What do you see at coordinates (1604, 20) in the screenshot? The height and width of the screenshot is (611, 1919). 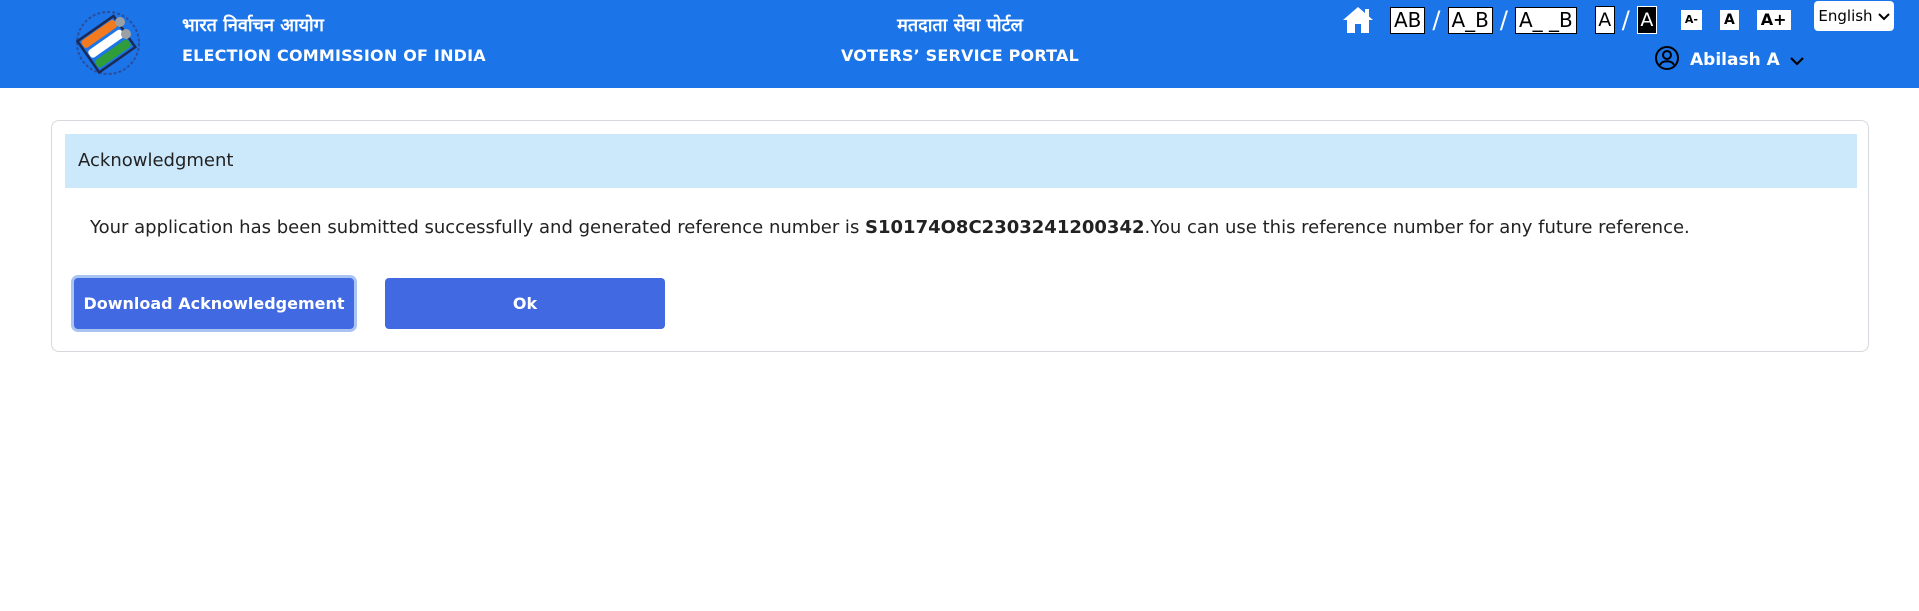 I see `contrast-normal-button: A` at bounding box center [1604, 20].